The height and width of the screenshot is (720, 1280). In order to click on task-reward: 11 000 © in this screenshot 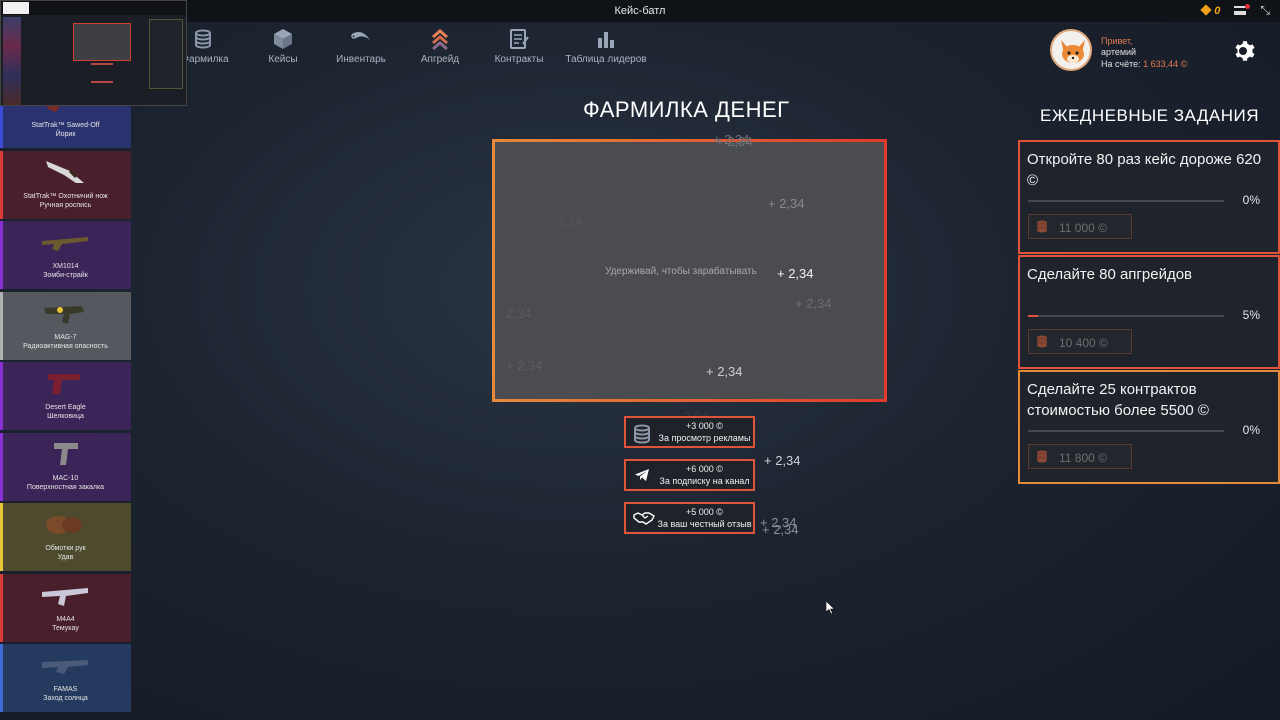, I will do `click(1080, 226)`.